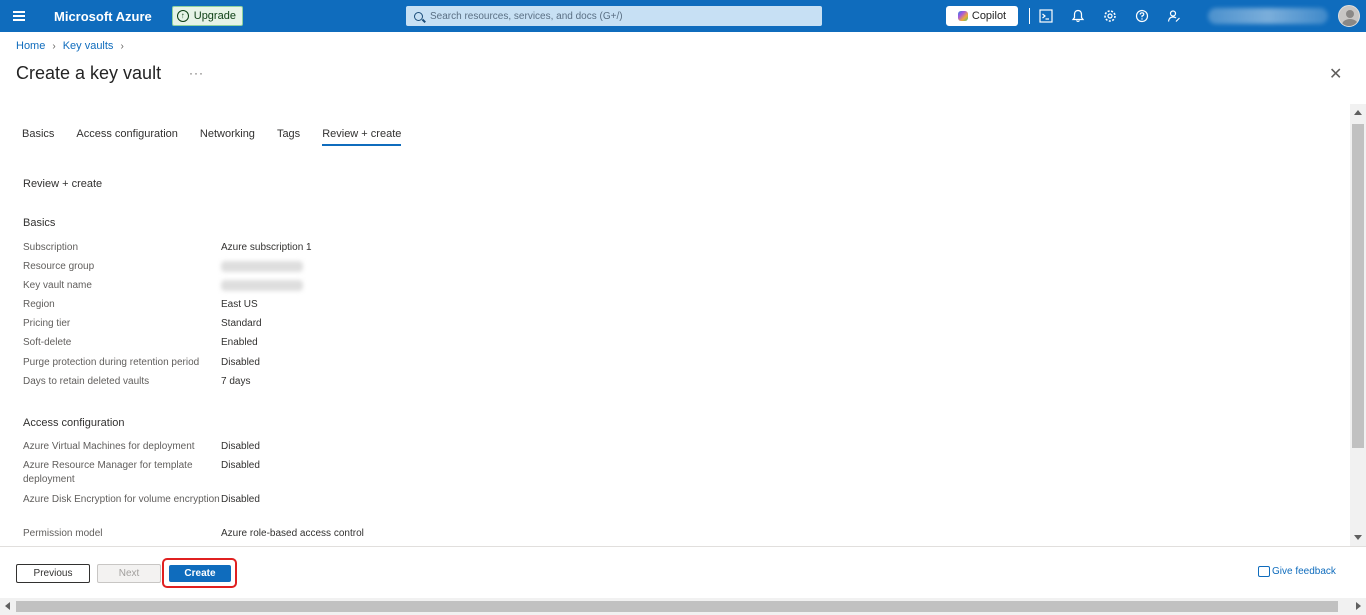  Describe the element at coordinates (57, 285) in the screenshot. I see `row-label: Key vault name` at that location.